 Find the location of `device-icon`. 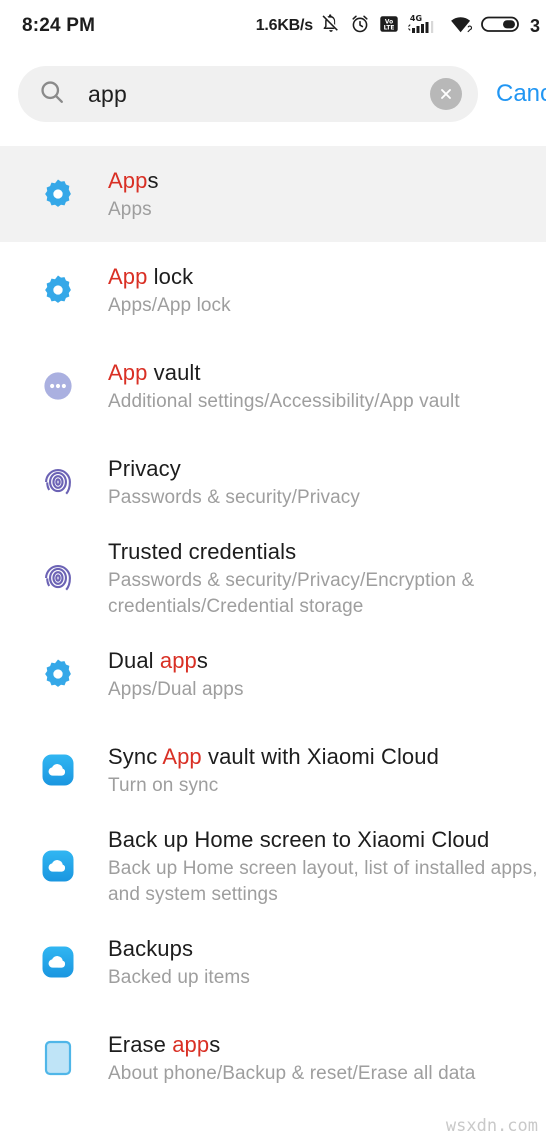

device-icon is located at coordinates (58, 1058).